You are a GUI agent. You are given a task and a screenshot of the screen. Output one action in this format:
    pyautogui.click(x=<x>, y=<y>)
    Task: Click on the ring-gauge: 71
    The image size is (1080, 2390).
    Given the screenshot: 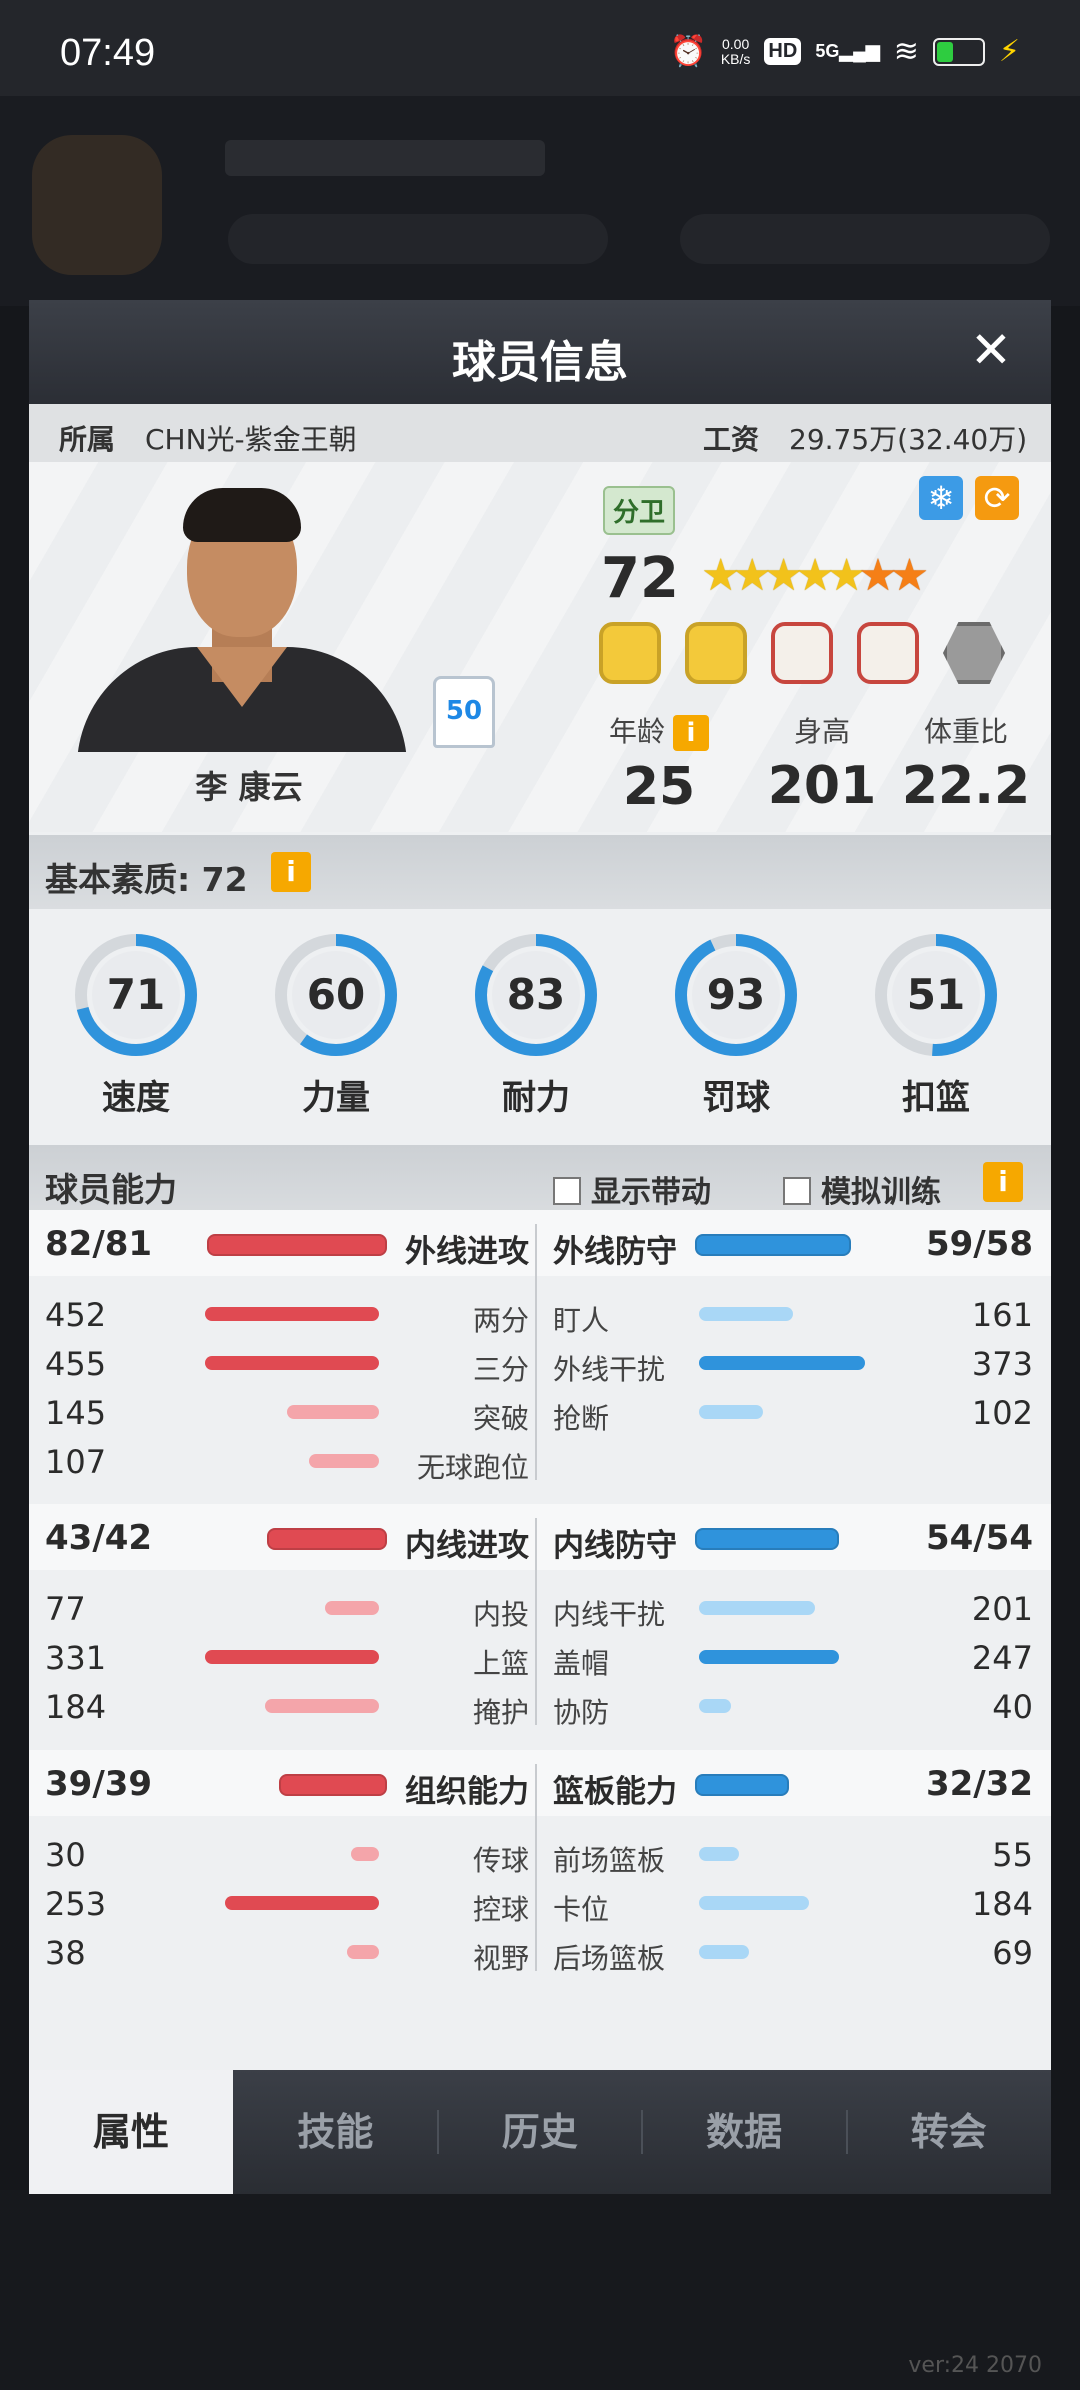 What is the action you would take?
    pyautogui.click(x=136, y=995)
    